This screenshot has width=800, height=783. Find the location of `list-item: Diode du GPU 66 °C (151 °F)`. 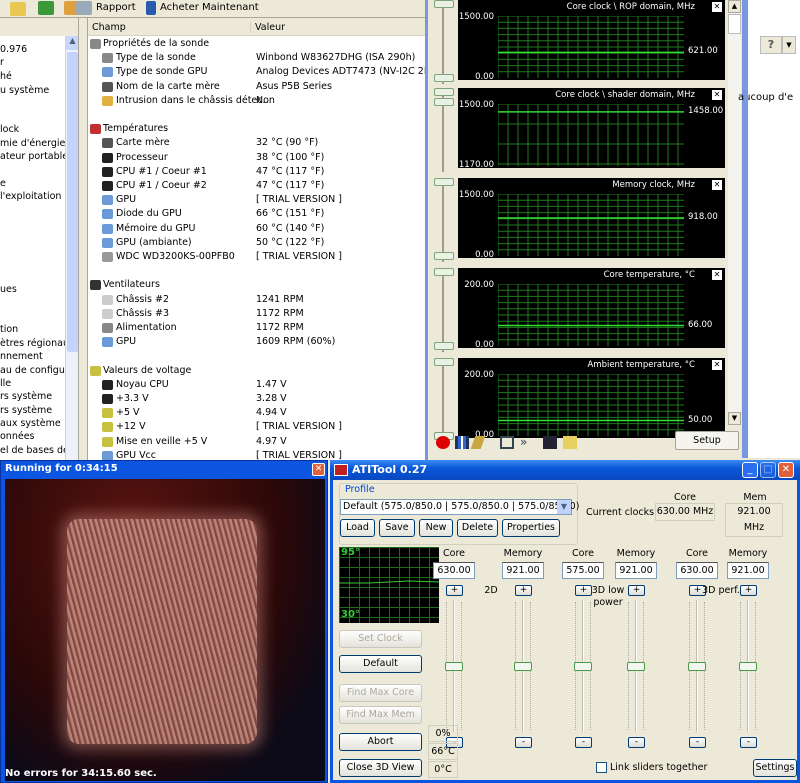

list-item: Diode du GPU 66 °C (151 °F) is located at coordinates (256, 214).